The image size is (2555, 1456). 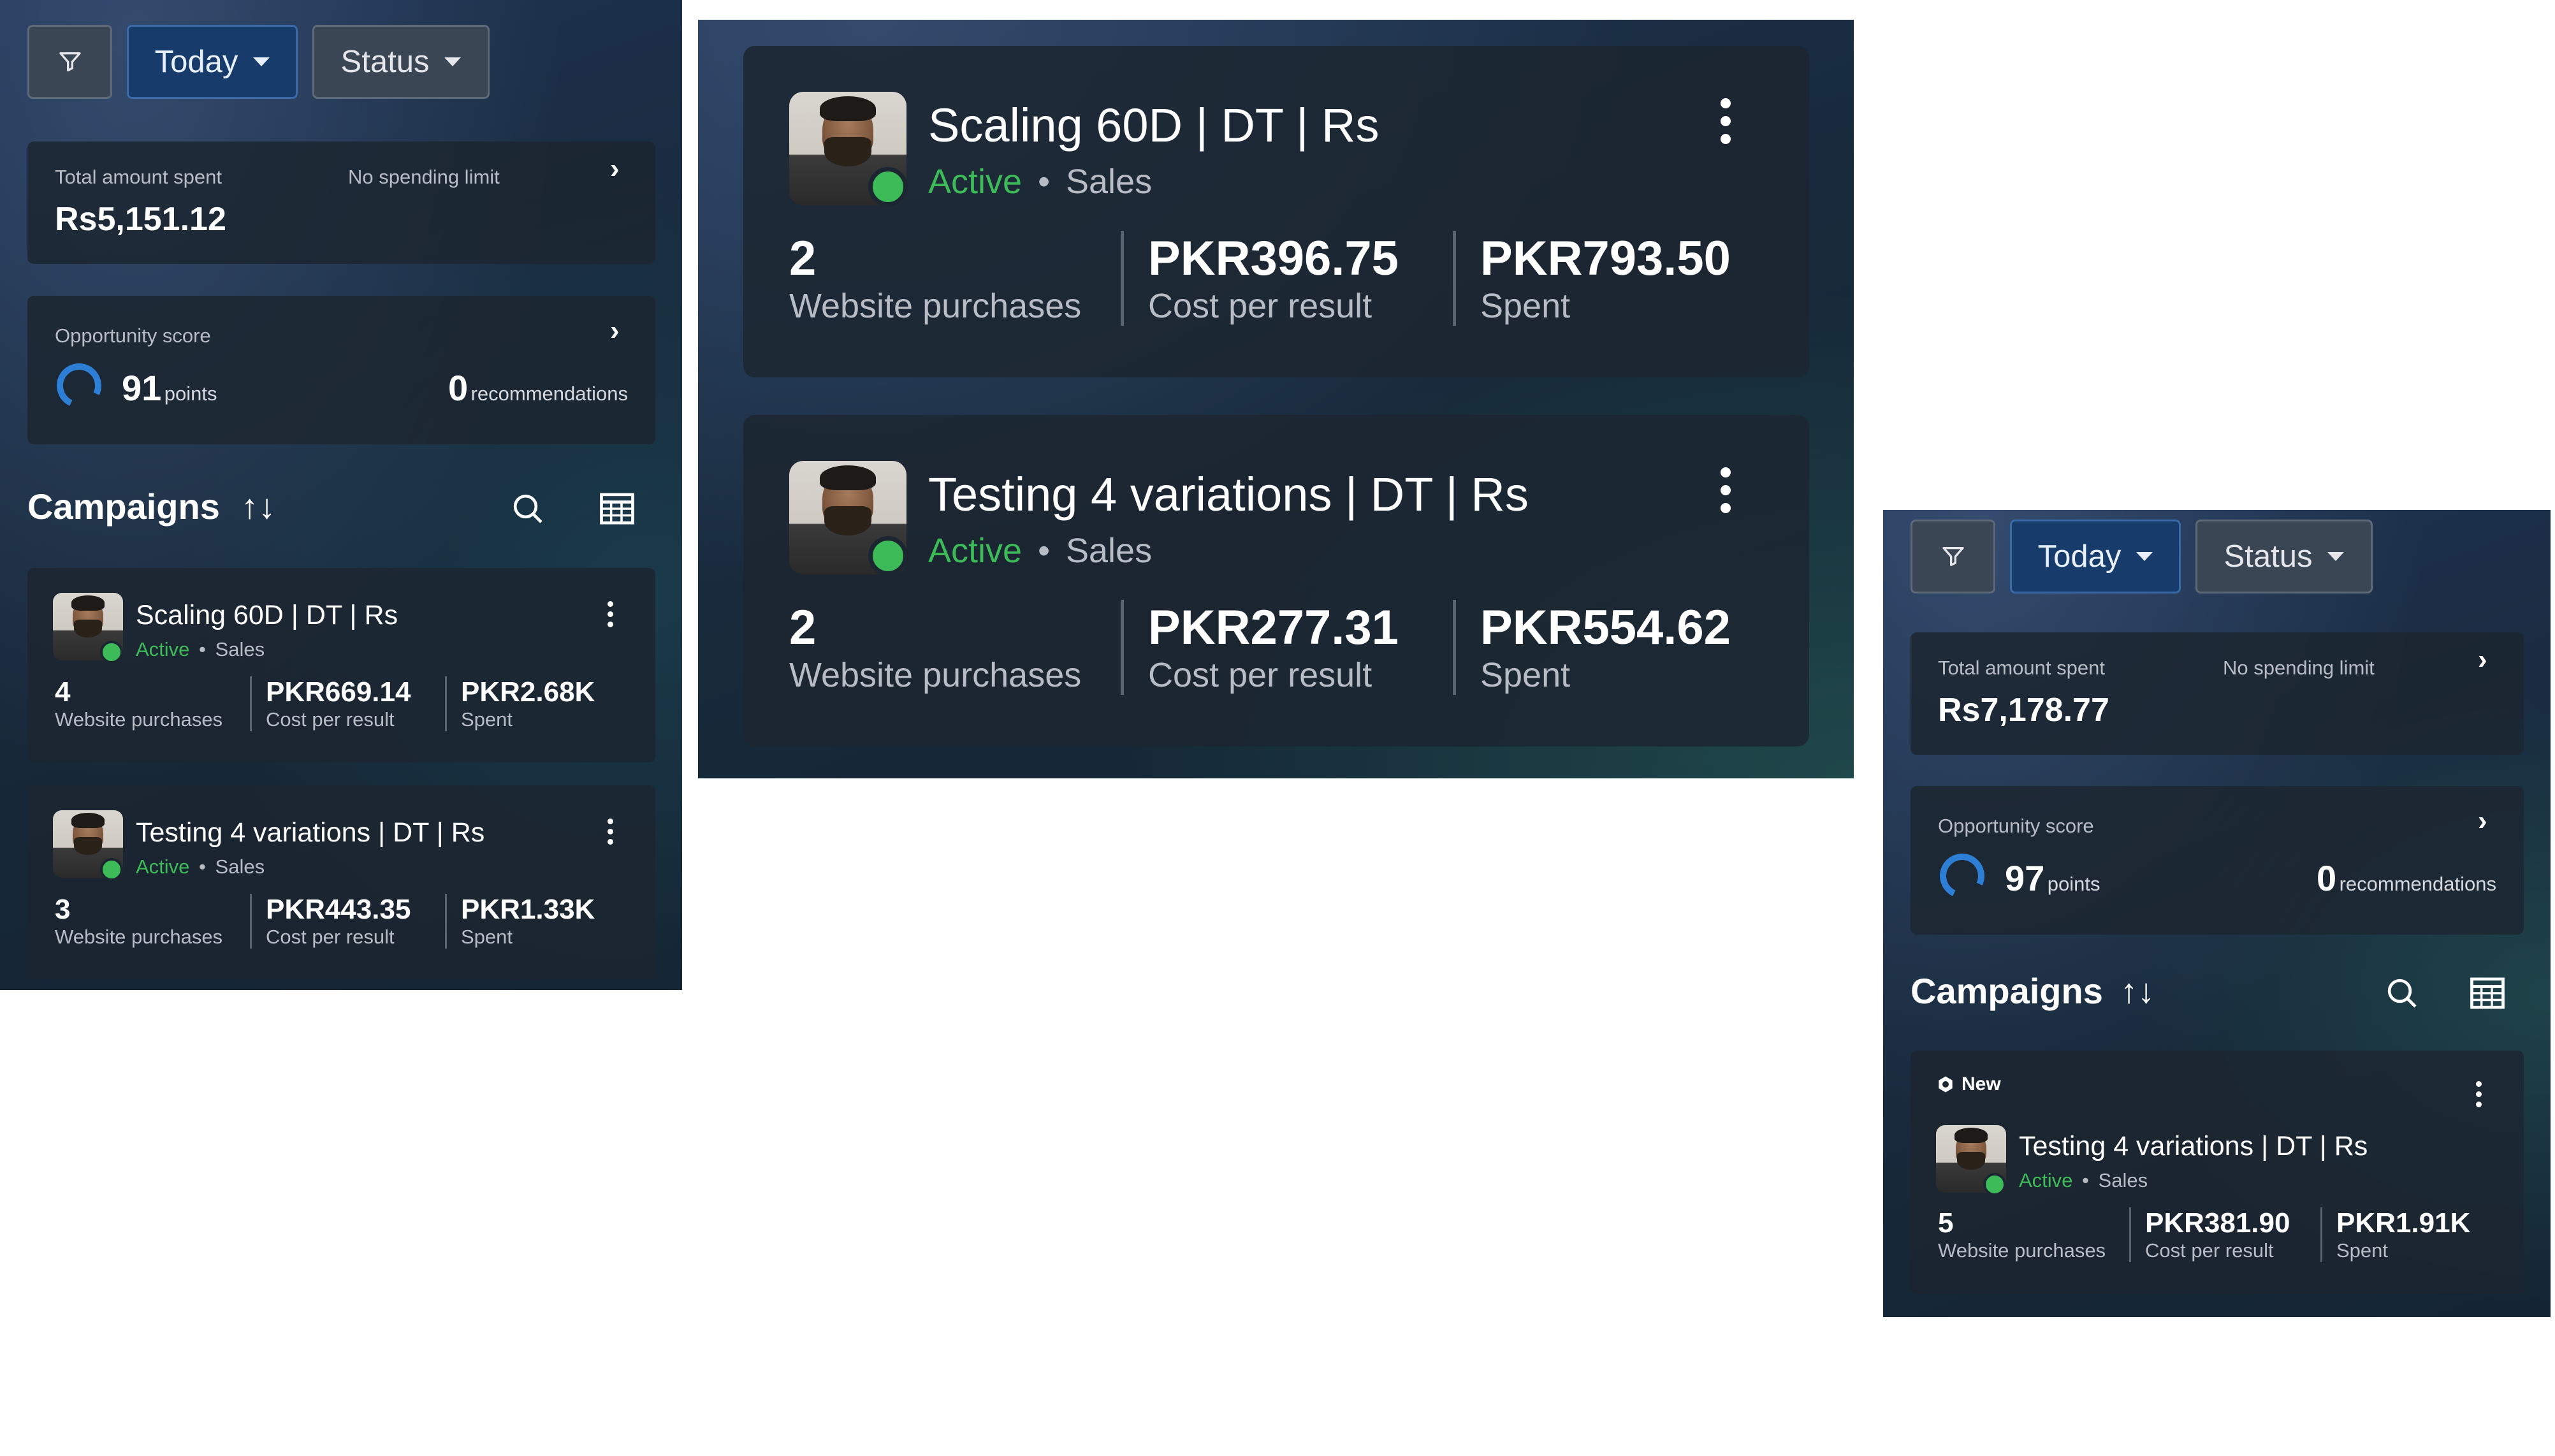 What do you see at coordinates (139, 921) in the screenshot?
I see `metric-results: 3 Website purchases` at bounding box center [139, 921].